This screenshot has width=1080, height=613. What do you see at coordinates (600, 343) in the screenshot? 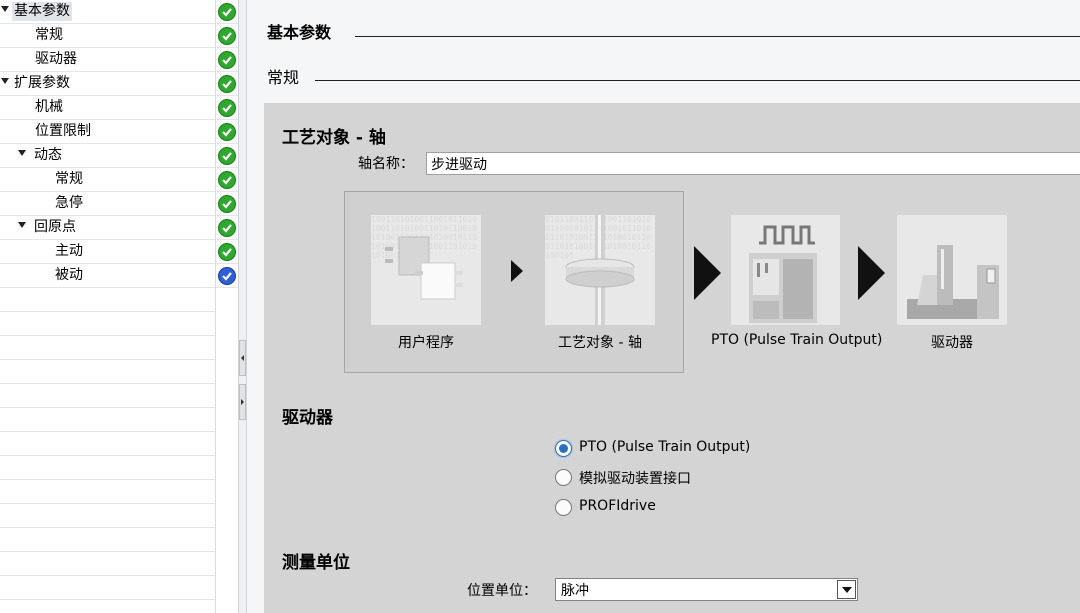
I see `tech-object-caption: 工艺对象 - 轴` at bounding box center [600, 343].